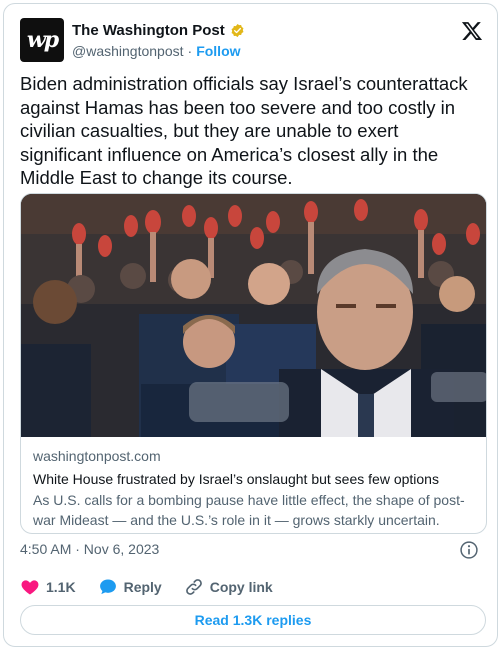  I want to click on x-logo-icon, so click(472, 31).